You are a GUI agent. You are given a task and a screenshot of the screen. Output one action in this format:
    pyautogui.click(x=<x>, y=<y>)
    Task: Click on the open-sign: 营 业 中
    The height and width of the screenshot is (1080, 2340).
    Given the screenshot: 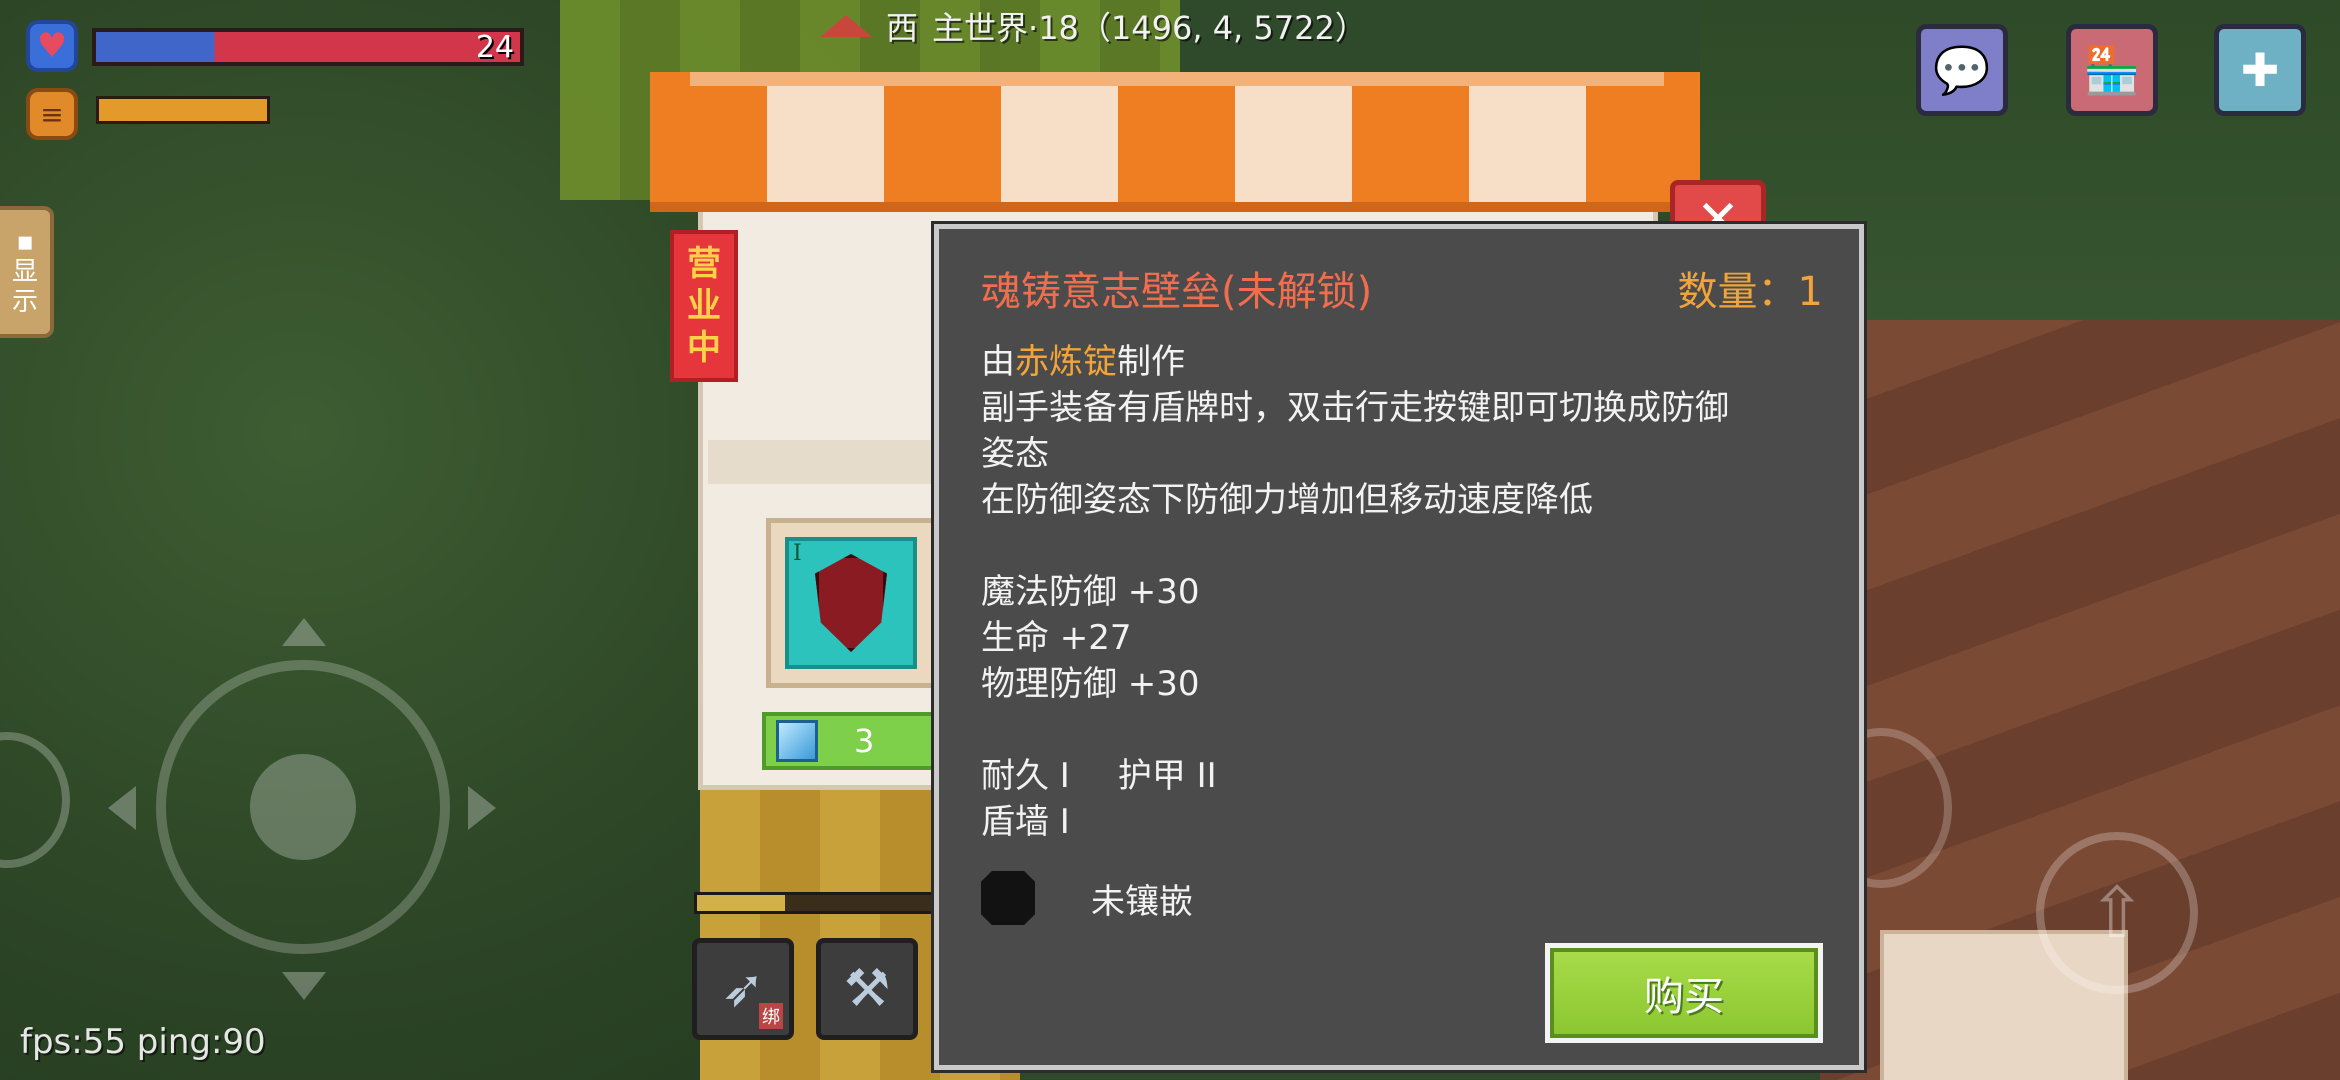 What is the action you would take?
    pyautogui.click(x=704, y=306)
    